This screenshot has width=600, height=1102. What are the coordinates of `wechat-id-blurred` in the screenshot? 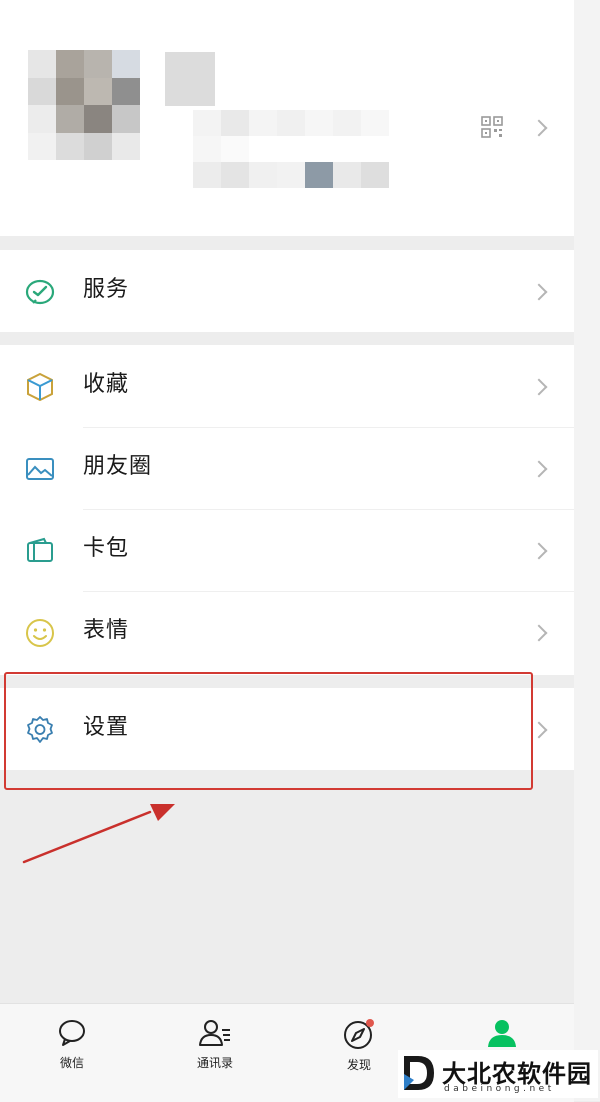 It's located at (305, 149).